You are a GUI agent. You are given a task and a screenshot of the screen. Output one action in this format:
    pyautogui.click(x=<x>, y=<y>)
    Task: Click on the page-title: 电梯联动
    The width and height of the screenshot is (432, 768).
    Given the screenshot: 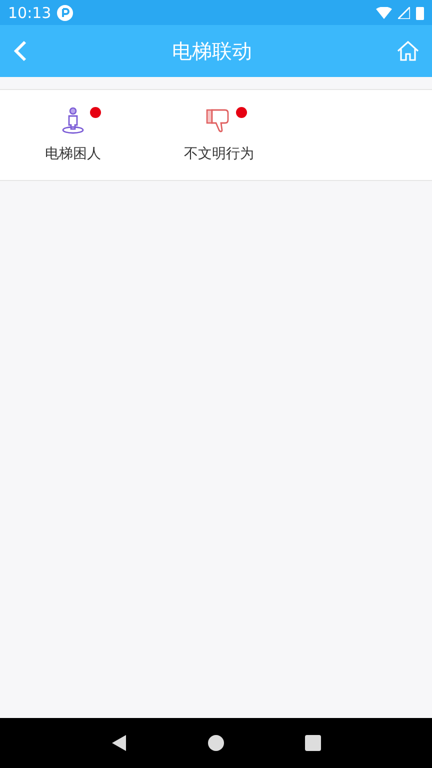 What is the action you would take?
    pyautogui.click(x=212, y=51)
    